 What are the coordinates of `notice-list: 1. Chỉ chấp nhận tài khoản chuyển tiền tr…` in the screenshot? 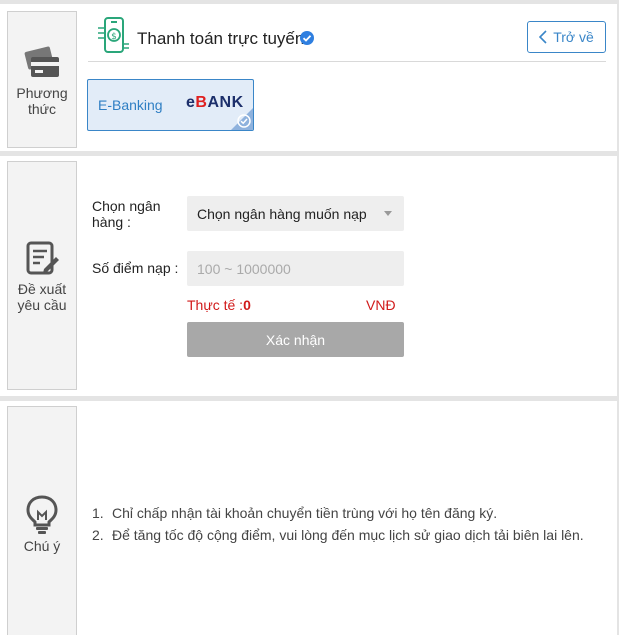 It's located at (338, 524).